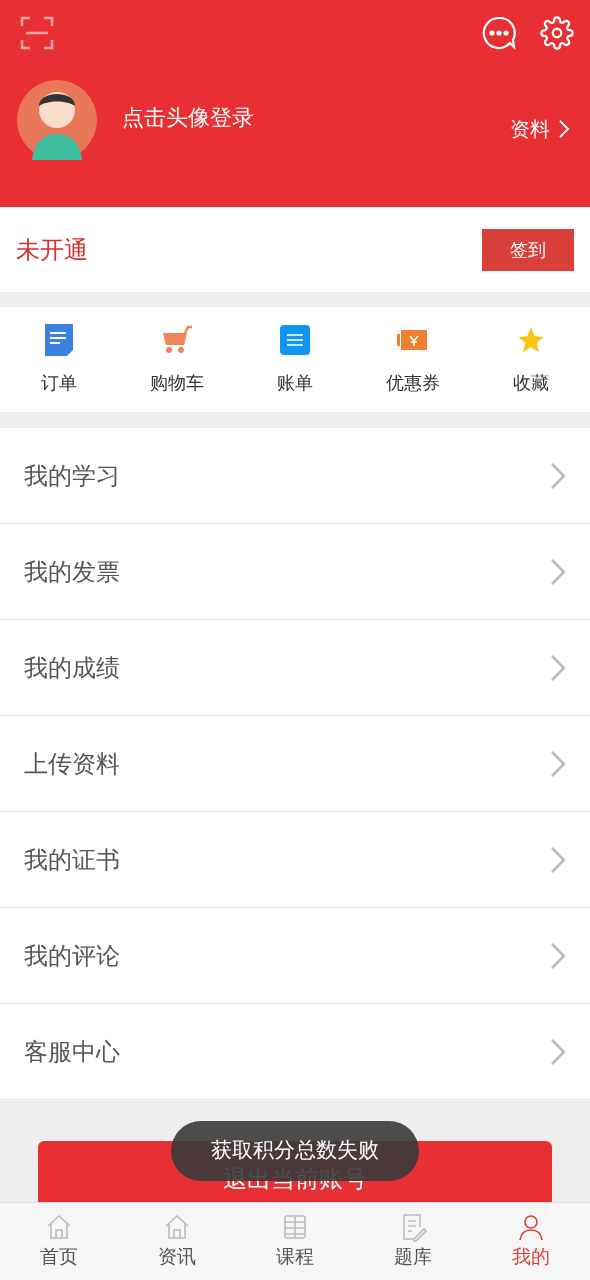 The height and width of the screenshot is (1280, 590). I want to click on menu-item: 客服中心, so click(295, 1052).